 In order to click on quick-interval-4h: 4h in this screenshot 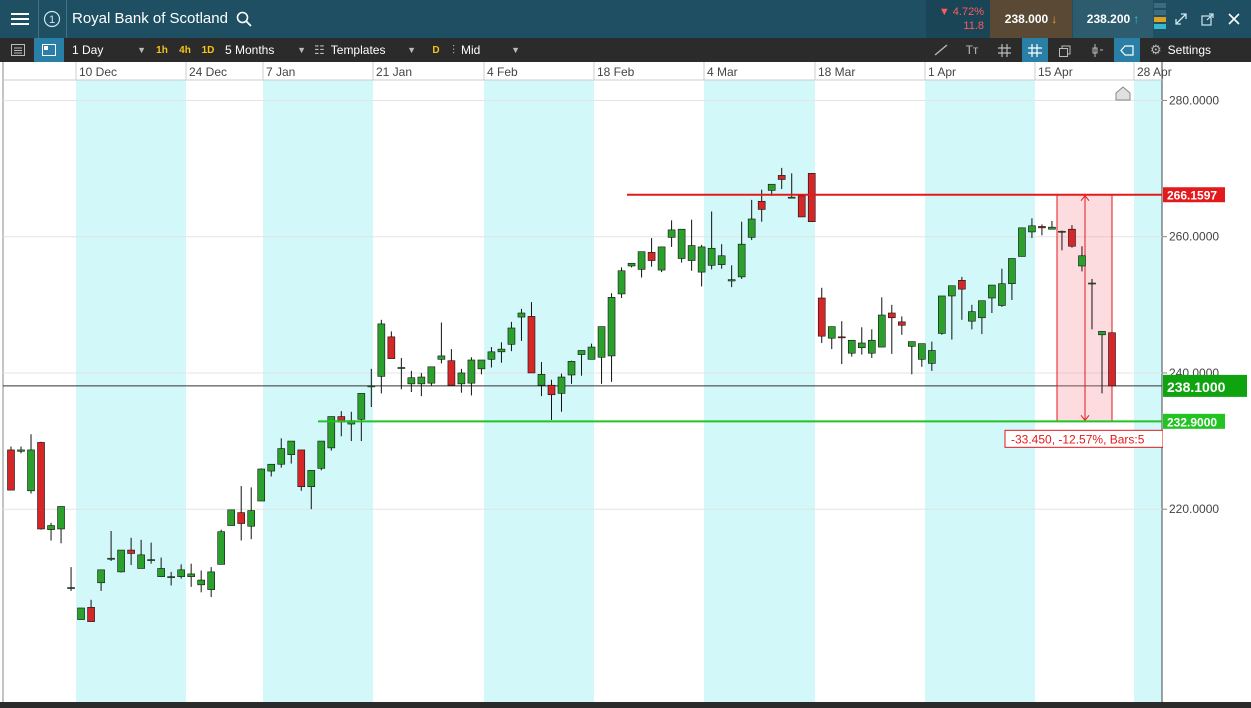, I will do `click(185, 50)`.